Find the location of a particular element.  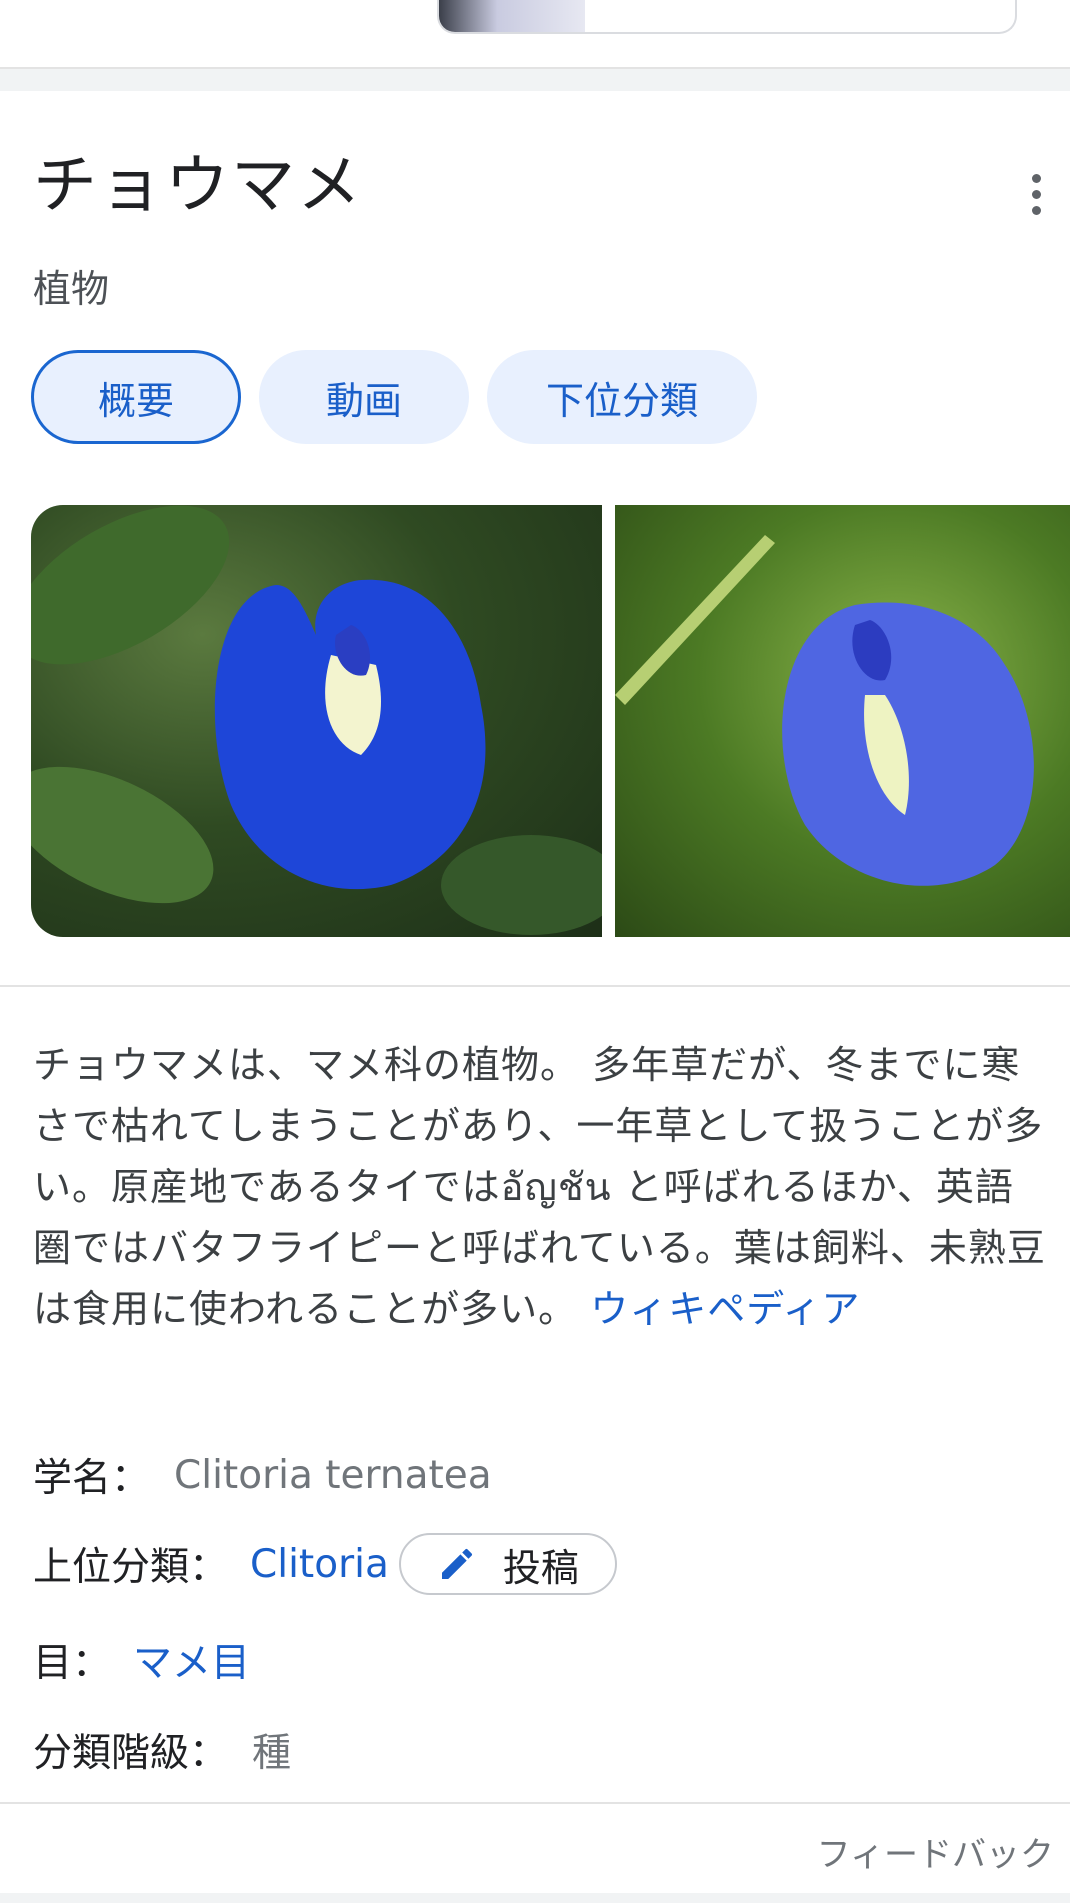

tab-subtaxa: 下位分類 is located at coordinates (622, 397).